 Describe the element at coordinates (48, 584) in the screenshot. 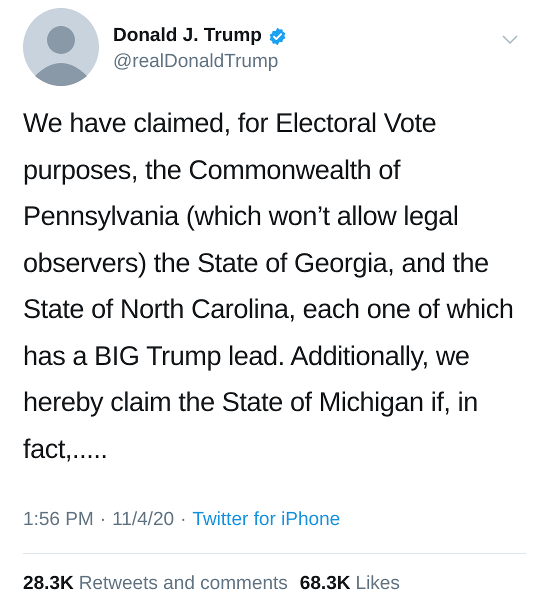

I see `stat-count: 28.3K` at that location.